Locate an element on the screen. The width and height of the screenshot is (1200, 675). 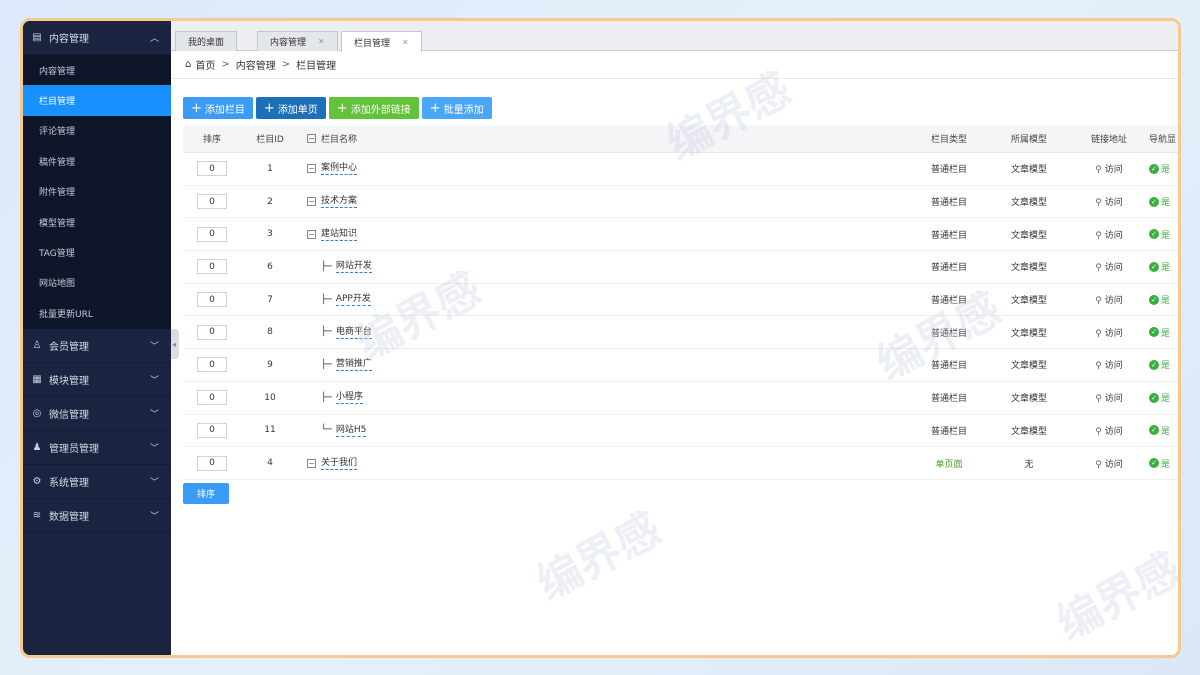
collapse-all-icon: − is located at coordinates (311, 138).